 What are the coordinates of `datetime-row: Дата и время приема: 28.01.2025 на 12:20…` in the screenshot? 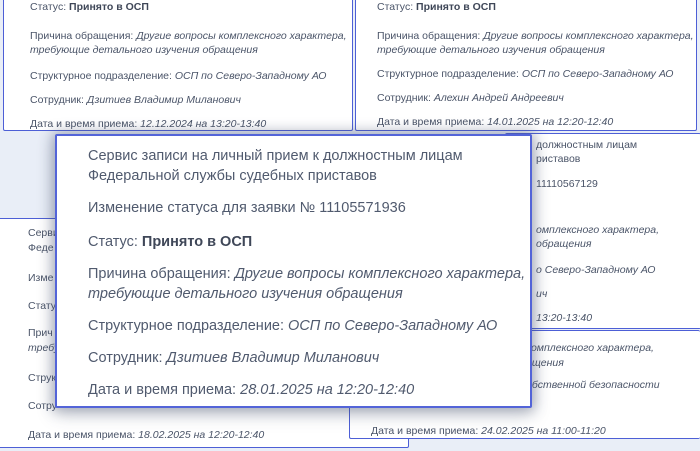 It's located at (251, 390).